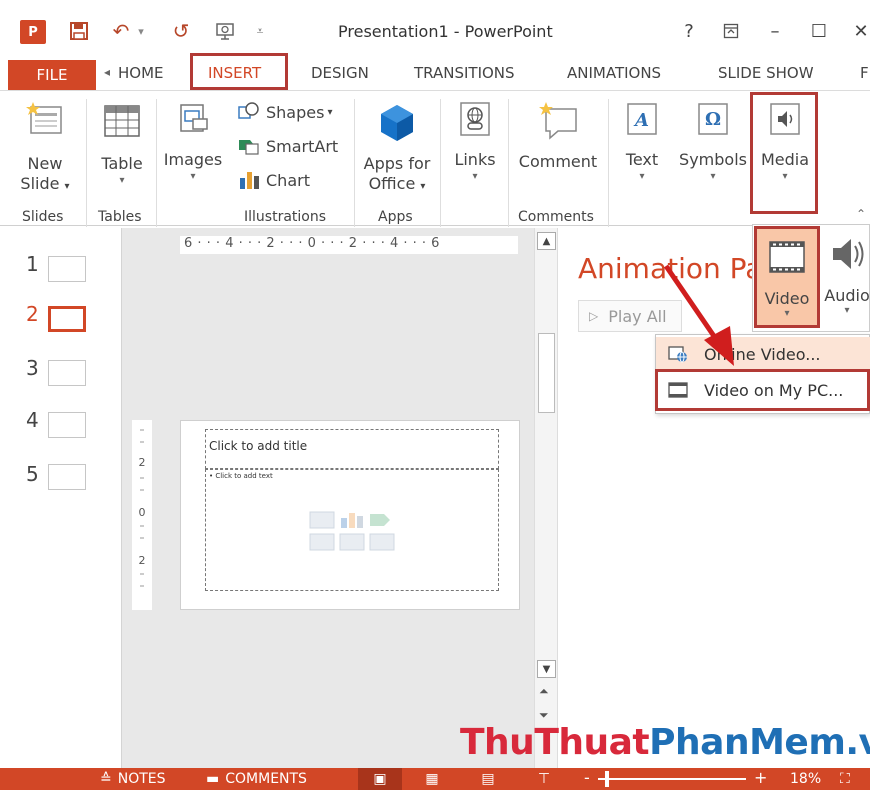 Image resolution: width=870 pixels, height=790 pixels. I want to click on slide-sorter-view-button: ▦, so click(432, 779).